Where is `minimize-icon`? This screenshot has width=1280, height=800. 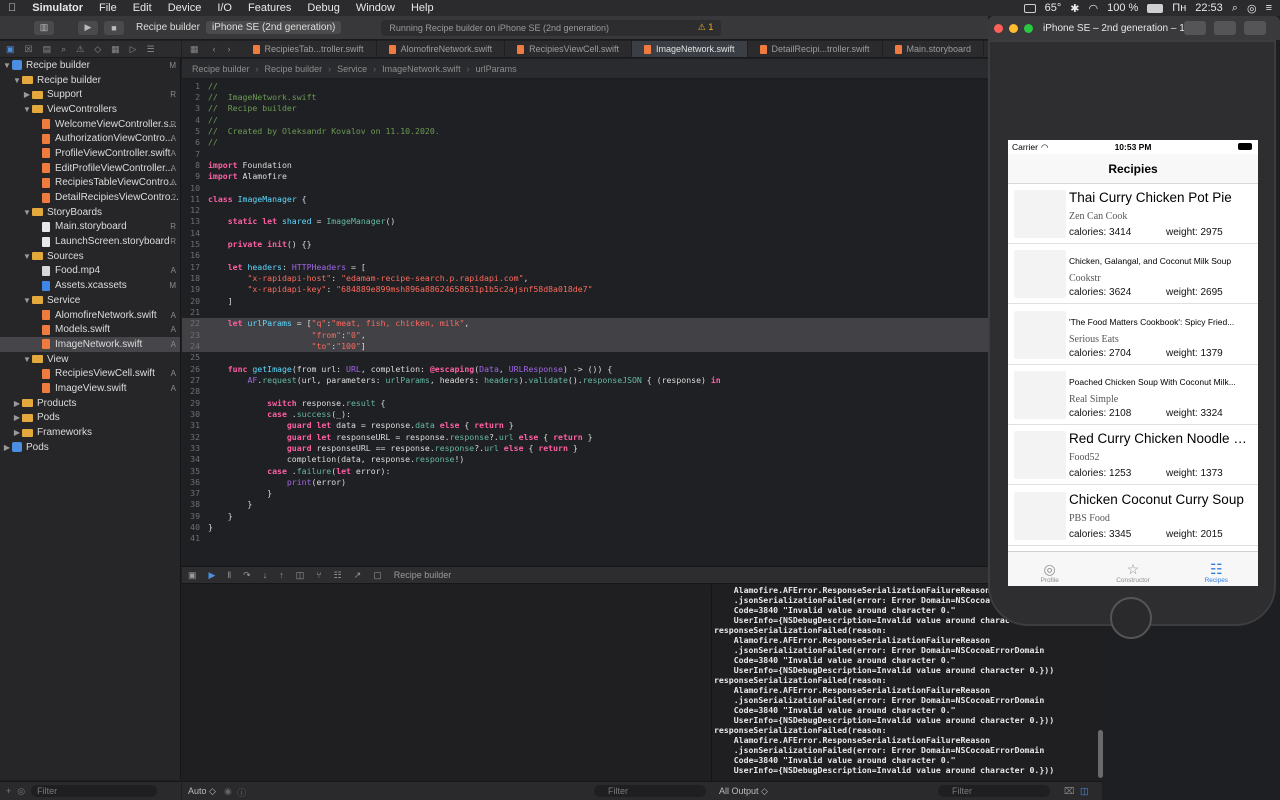 minimize-icon is located at coordinates (1013, 28).